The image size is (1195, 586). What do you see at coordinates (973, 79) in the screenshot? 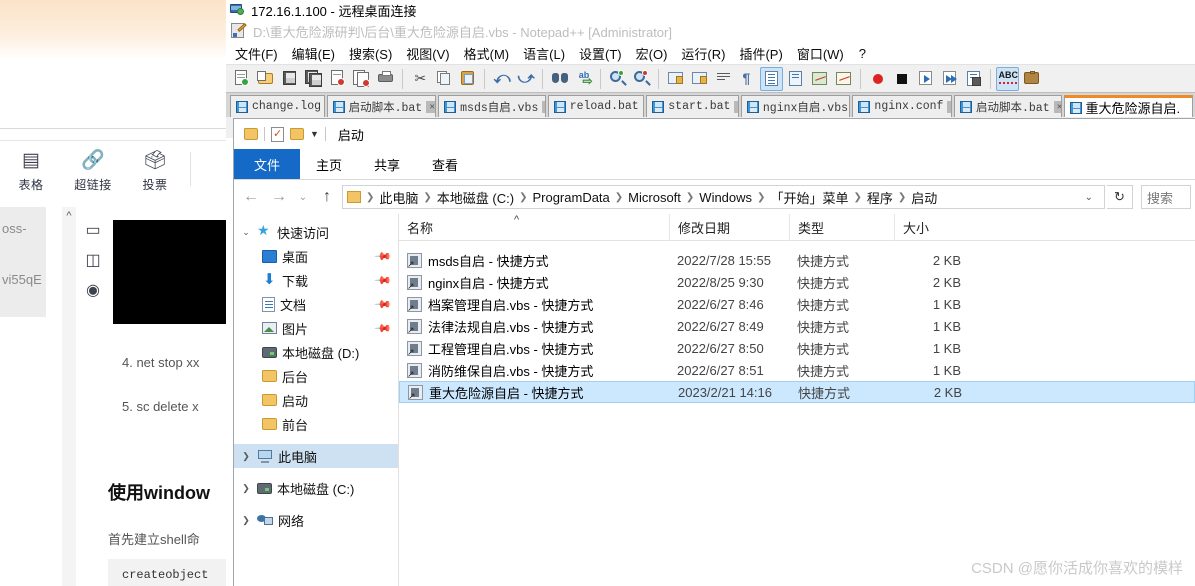
I see `save-macro-icon` at bounding box center [973, 79].